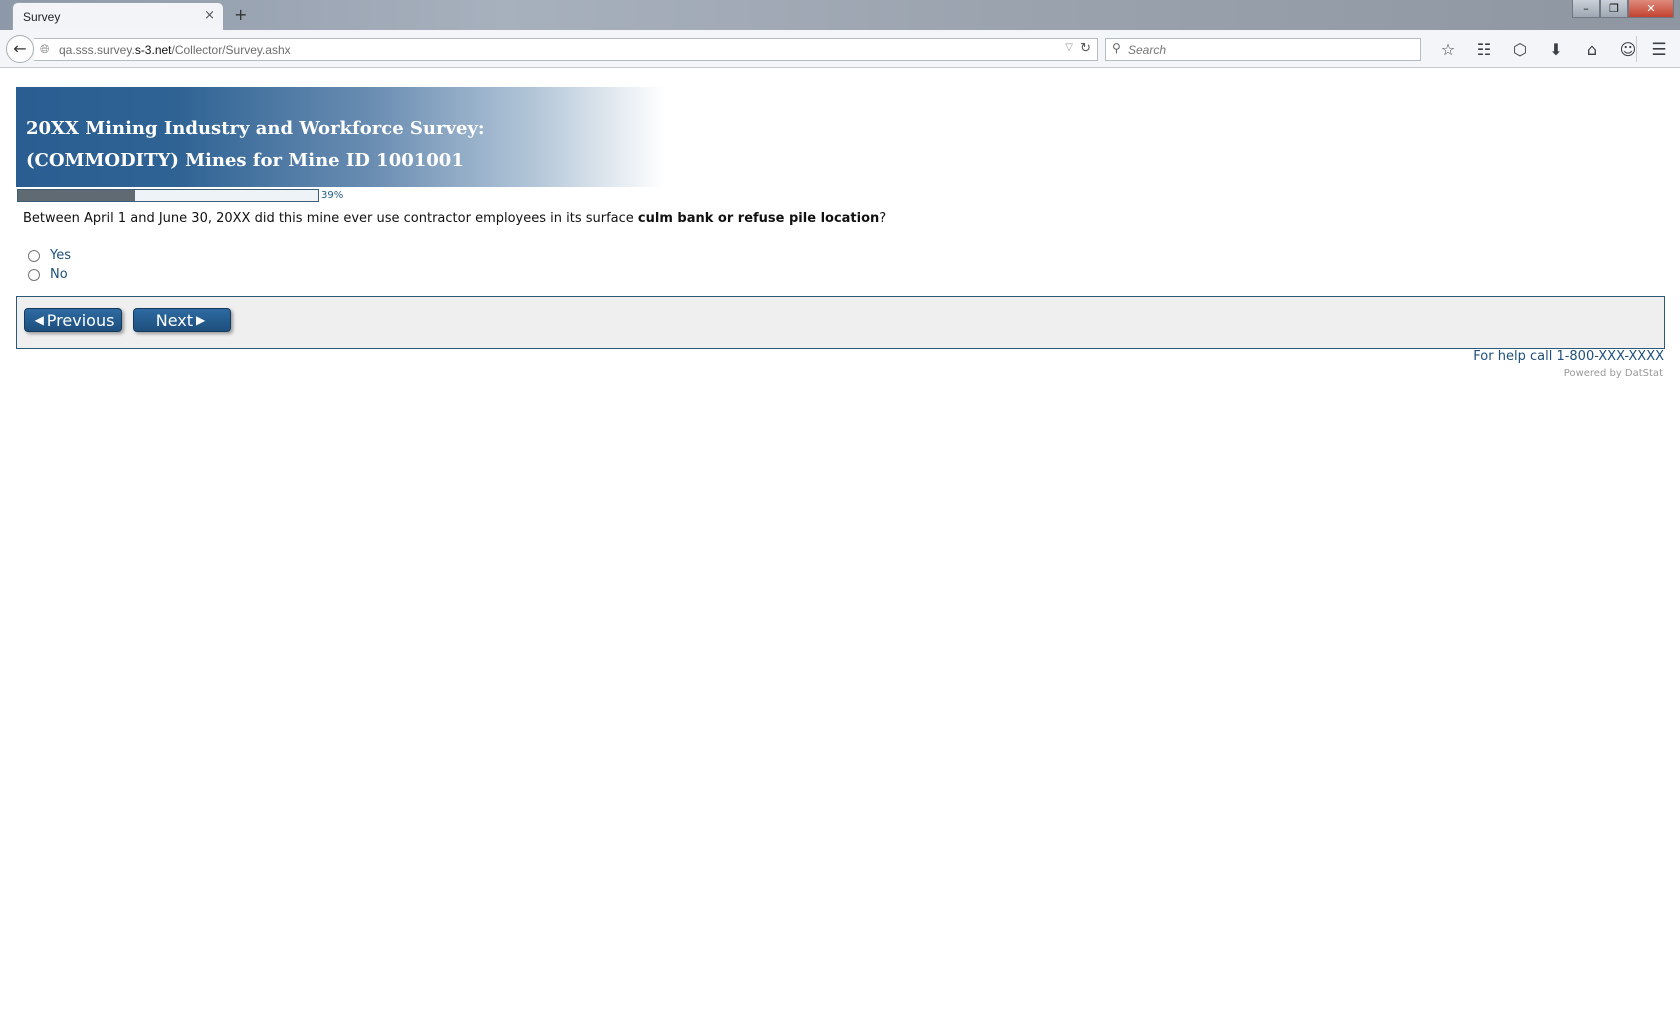  Describe the element at coordinates (1614, 9) in the screenshot. I see `restore-icon: ❐` at that location.